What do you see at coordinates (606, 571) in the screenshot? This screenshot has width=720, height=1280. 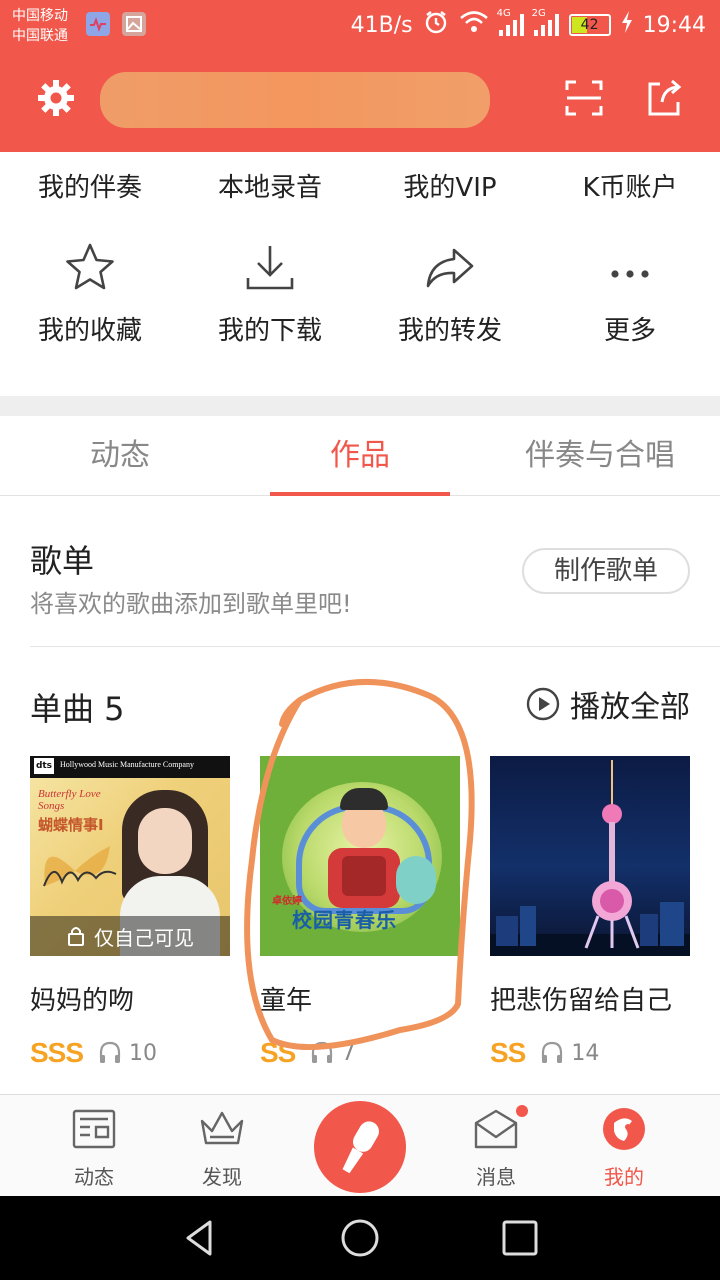 I see `create-playlist-button: 制作歌单` at bounding box center [606, 571].